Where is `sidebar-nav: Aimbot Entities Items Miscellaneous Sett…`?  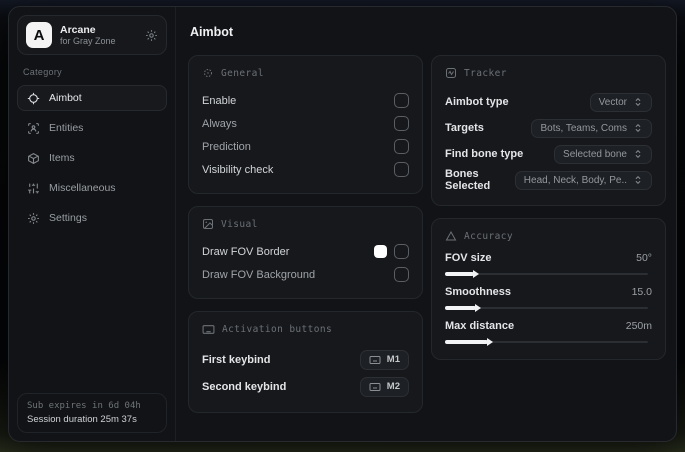 sidebar-nav: Aimbot Entities Items Miscellaneous Sett… is located at coordinates (92, 158).